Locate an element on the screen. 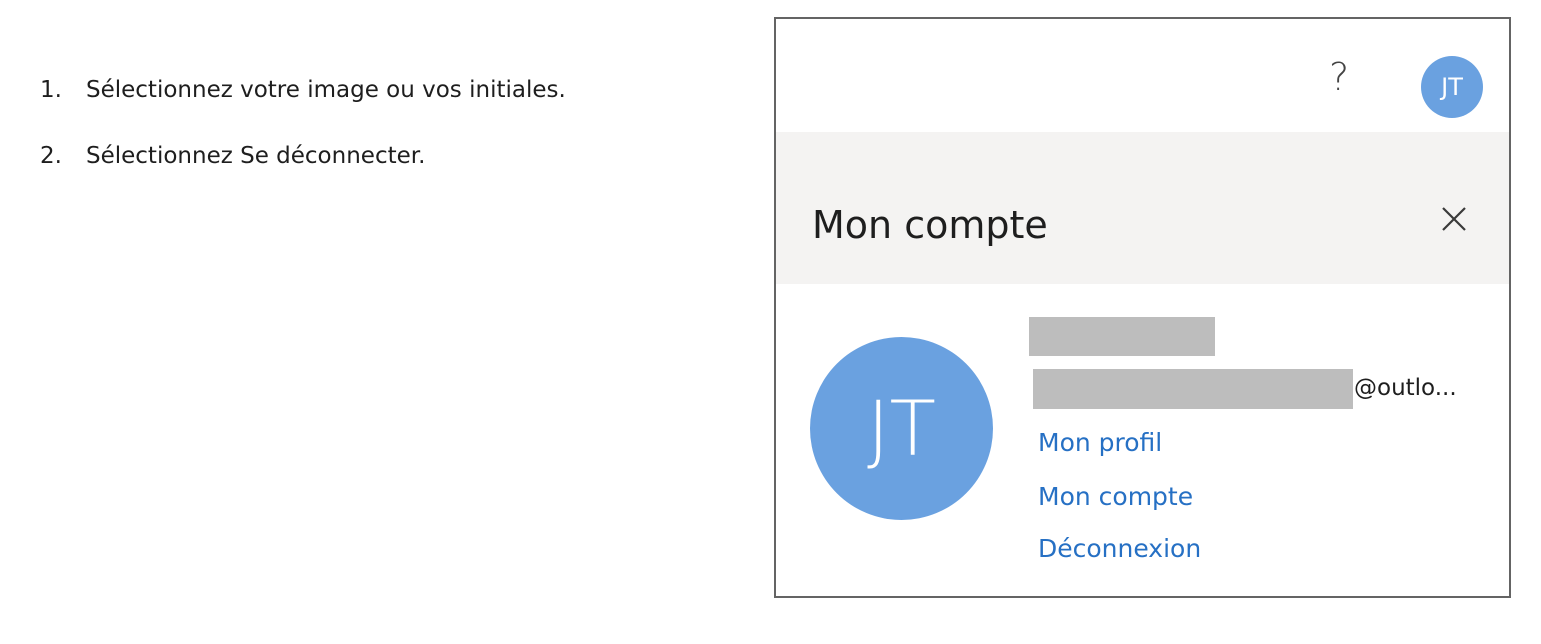  step-number: 1. is located at coordinates (51, 90).